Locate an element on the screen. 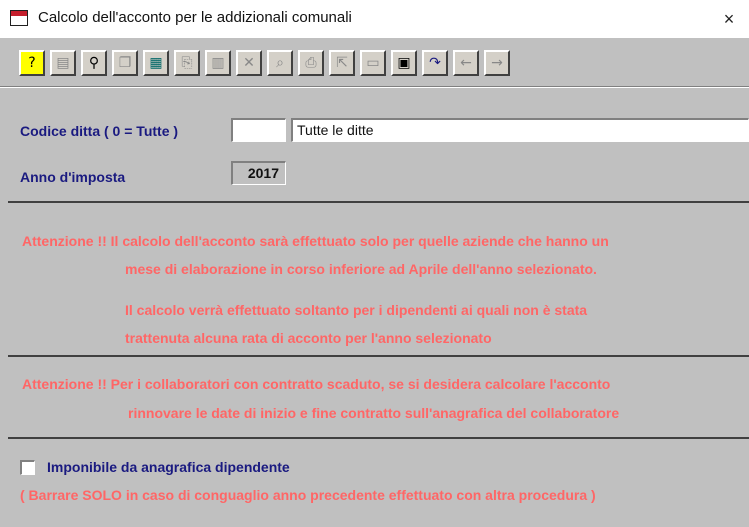  arrow-right-icon: → is located at coordinates (497, 63).